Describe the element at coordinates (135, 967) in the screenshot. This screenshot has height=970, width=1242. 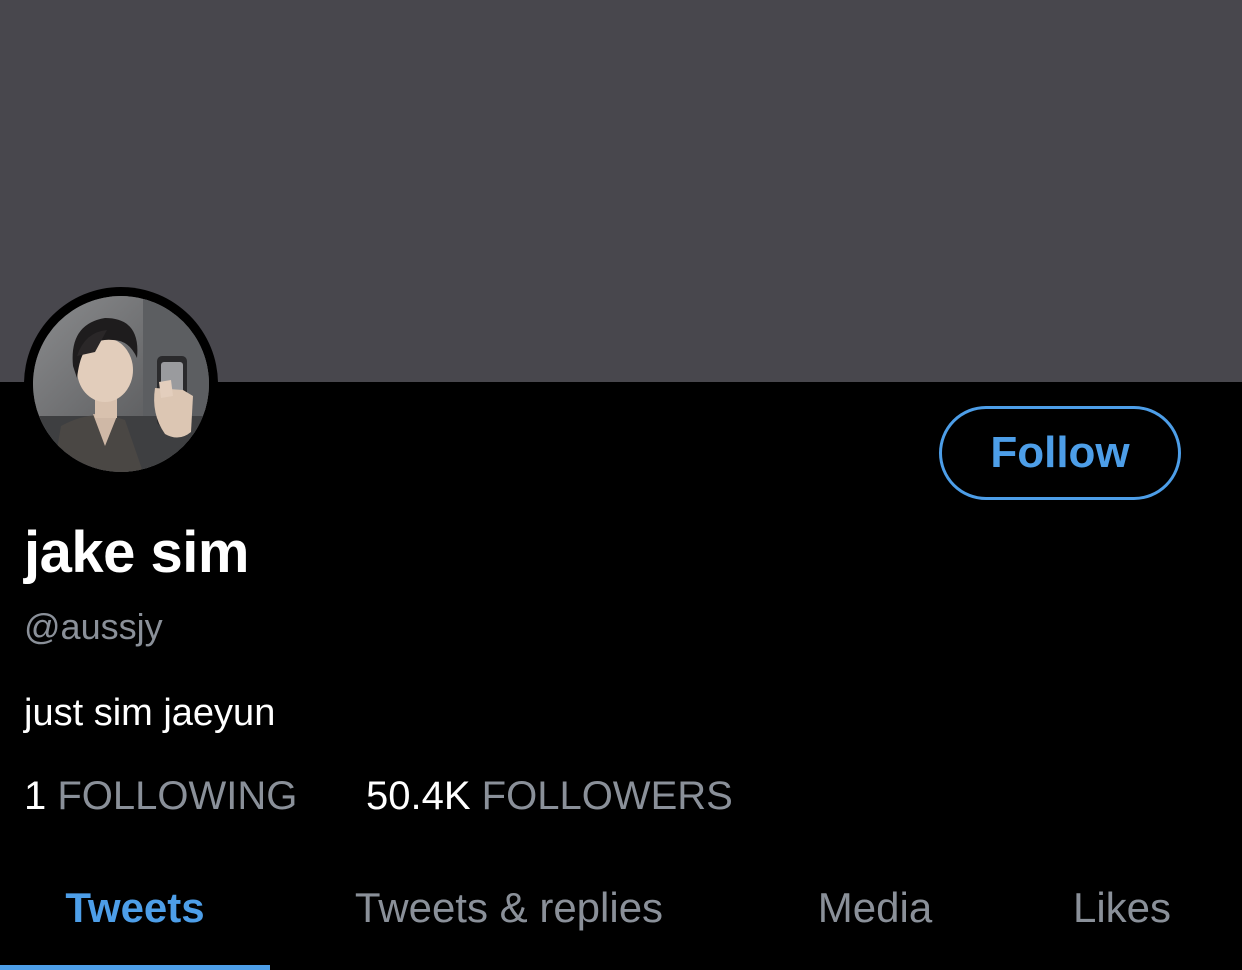
I see `active-tab-indicator` at that location.